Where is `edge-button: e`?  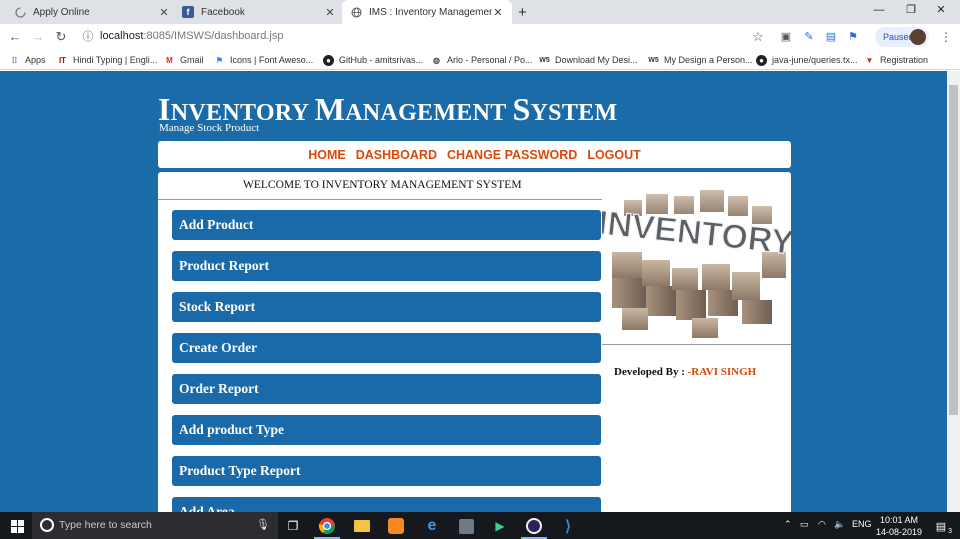
edge-button: e is located at coordinates (432, 526).